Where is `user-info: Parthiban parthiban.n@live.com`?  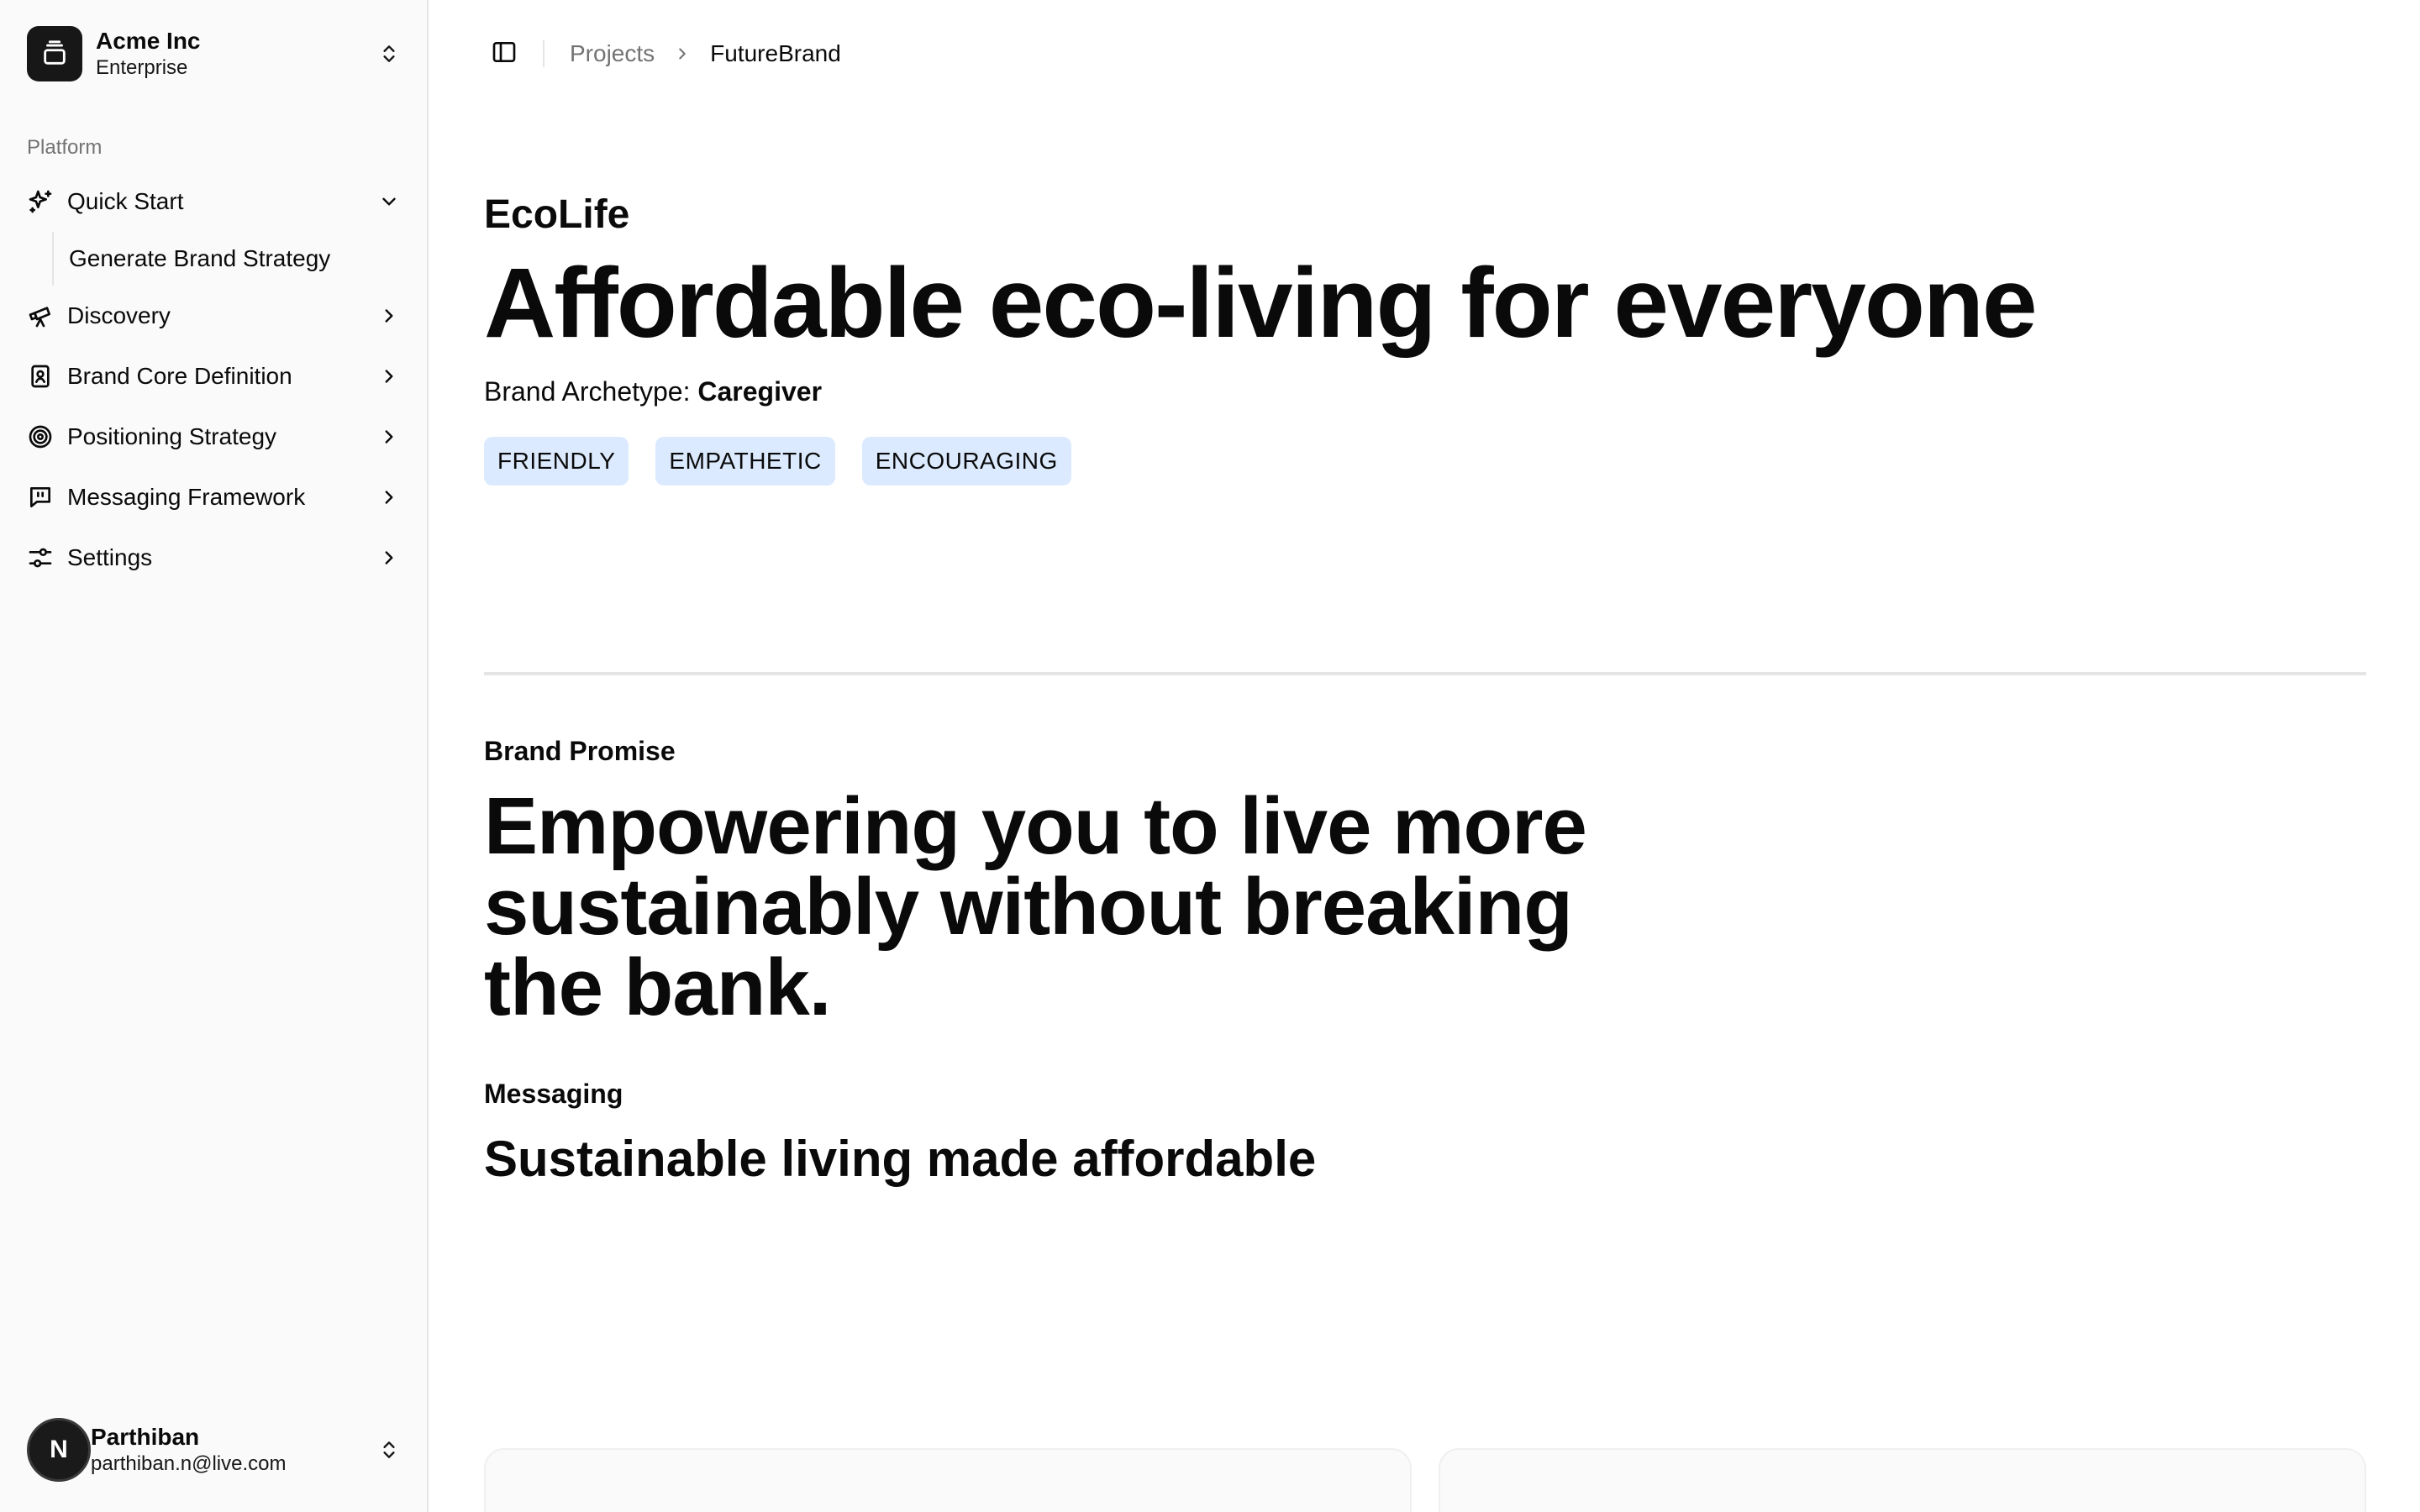
user-info: Parthiban parthiban.n@live.com is located at coordinates (188, 1450).